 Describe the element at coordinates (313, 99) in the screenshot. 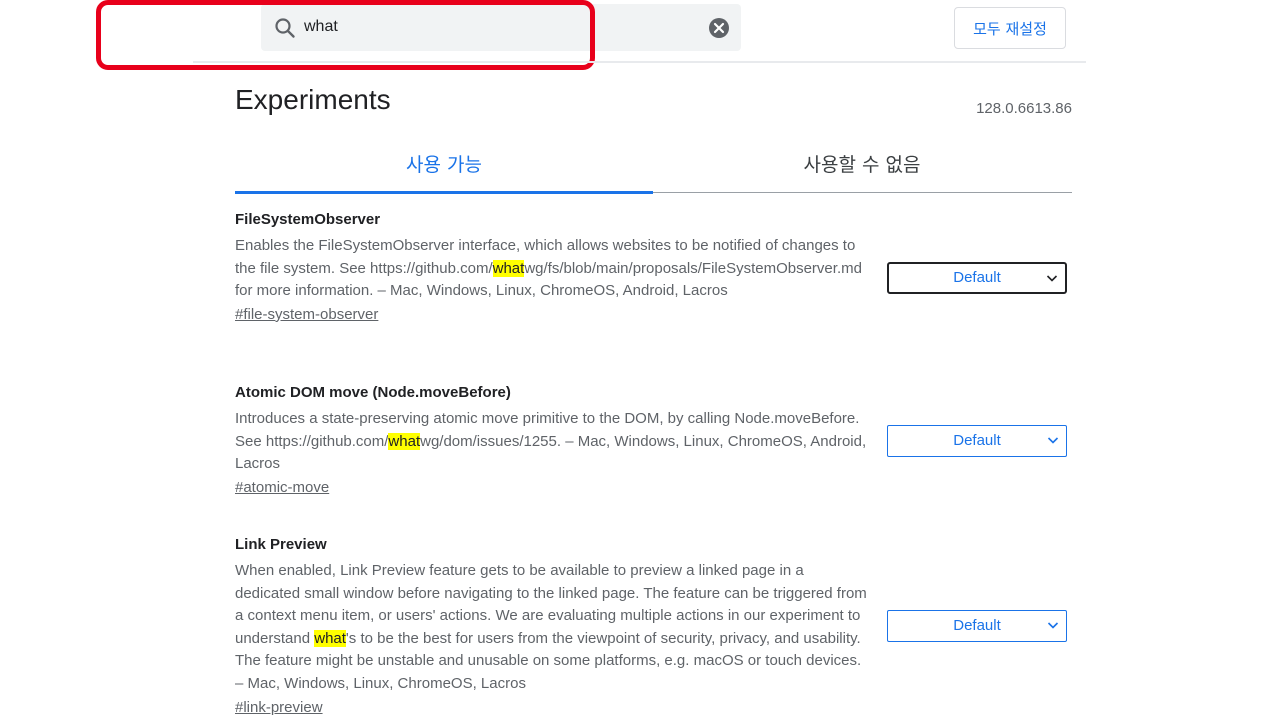

I see `page-title: Experiments` at that location.